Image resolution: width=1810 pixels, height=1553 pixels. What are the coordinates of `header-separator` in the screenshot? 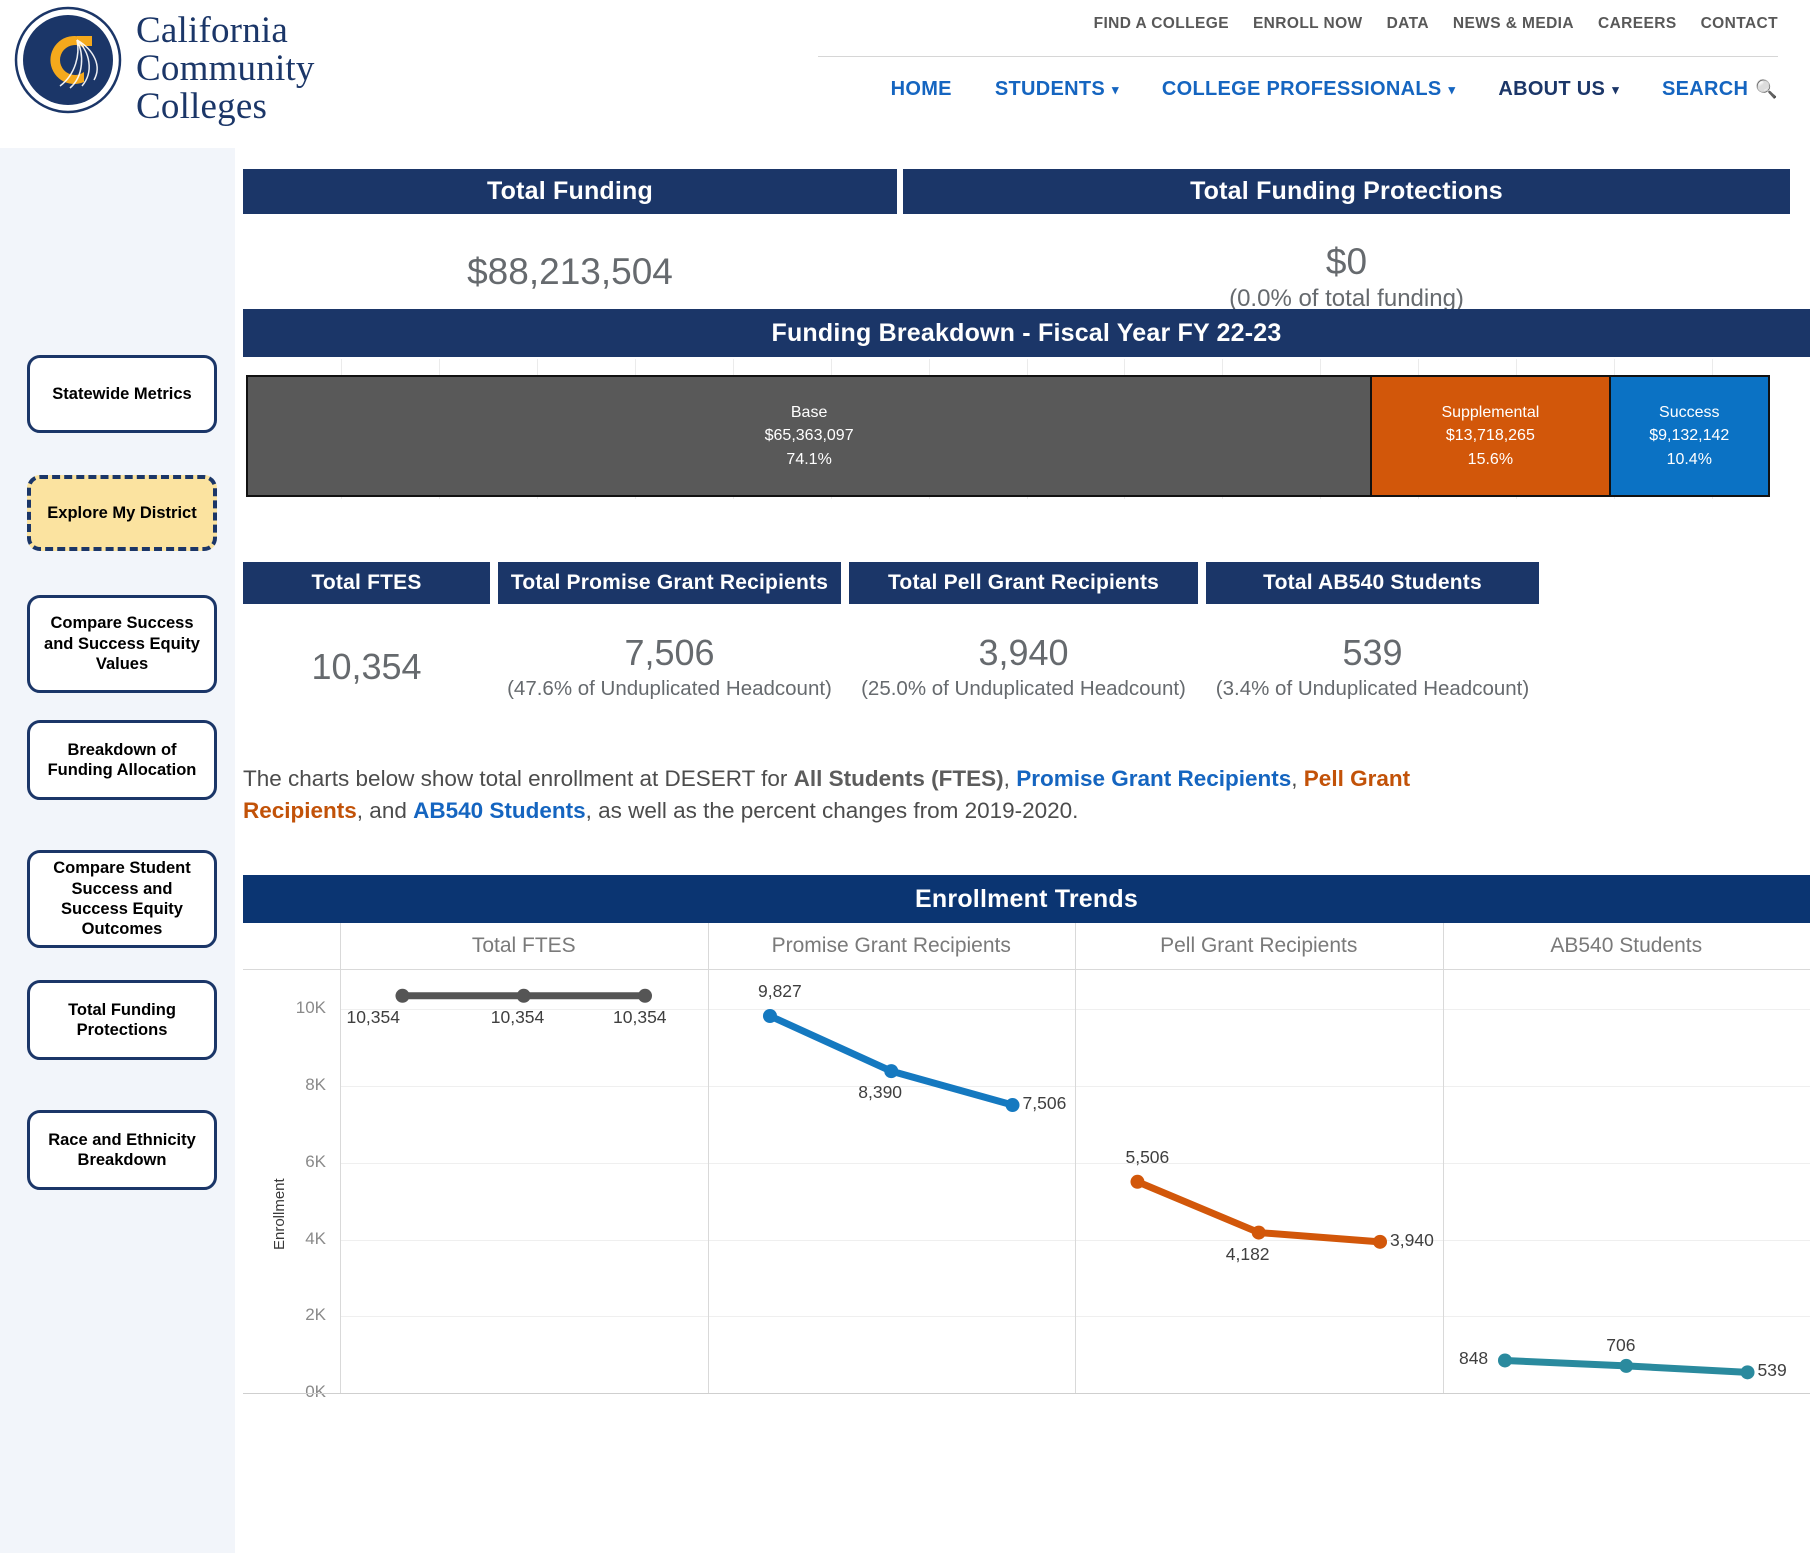 It's located at (1026, 969).